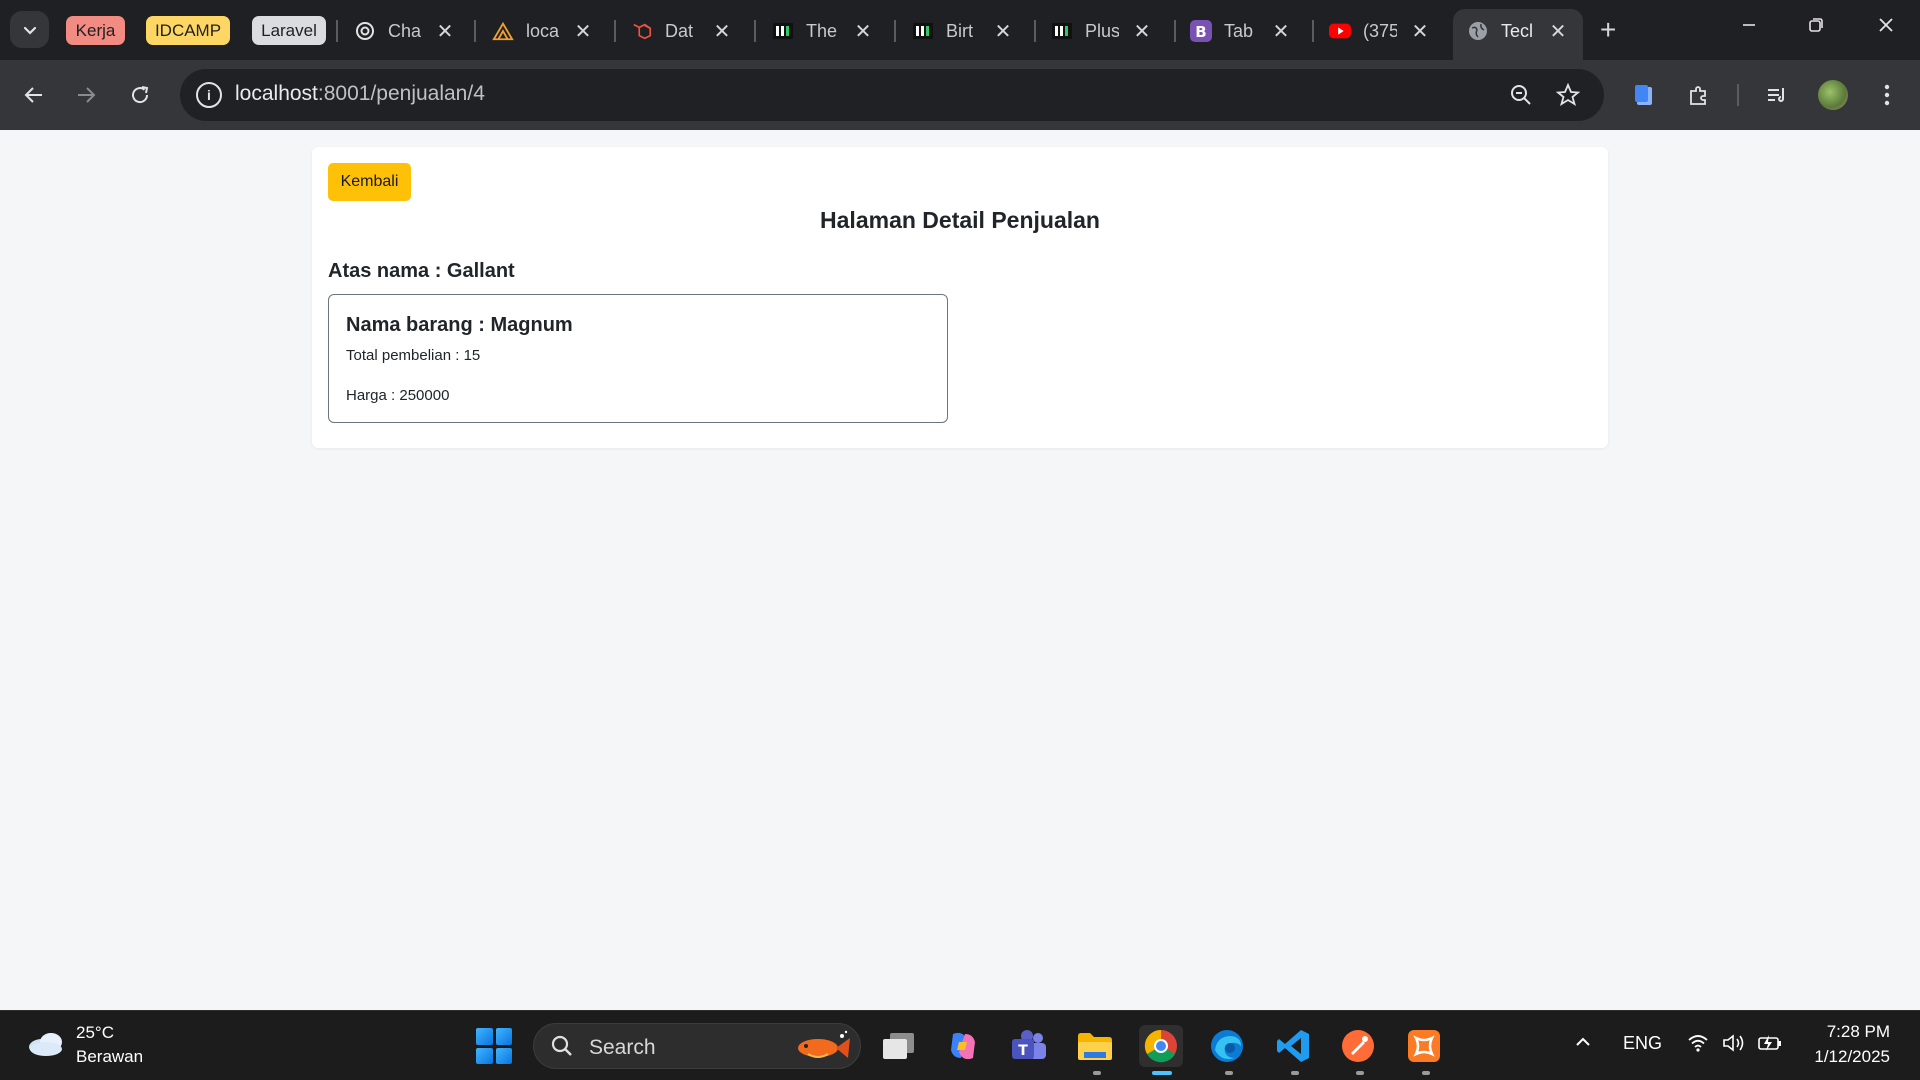 The height and width of the screenshot is (1080, 1920). Describe the element at coordinates (1845, 1057) in the screenshot. I see `clock-date: 1/12/2025` at that location.